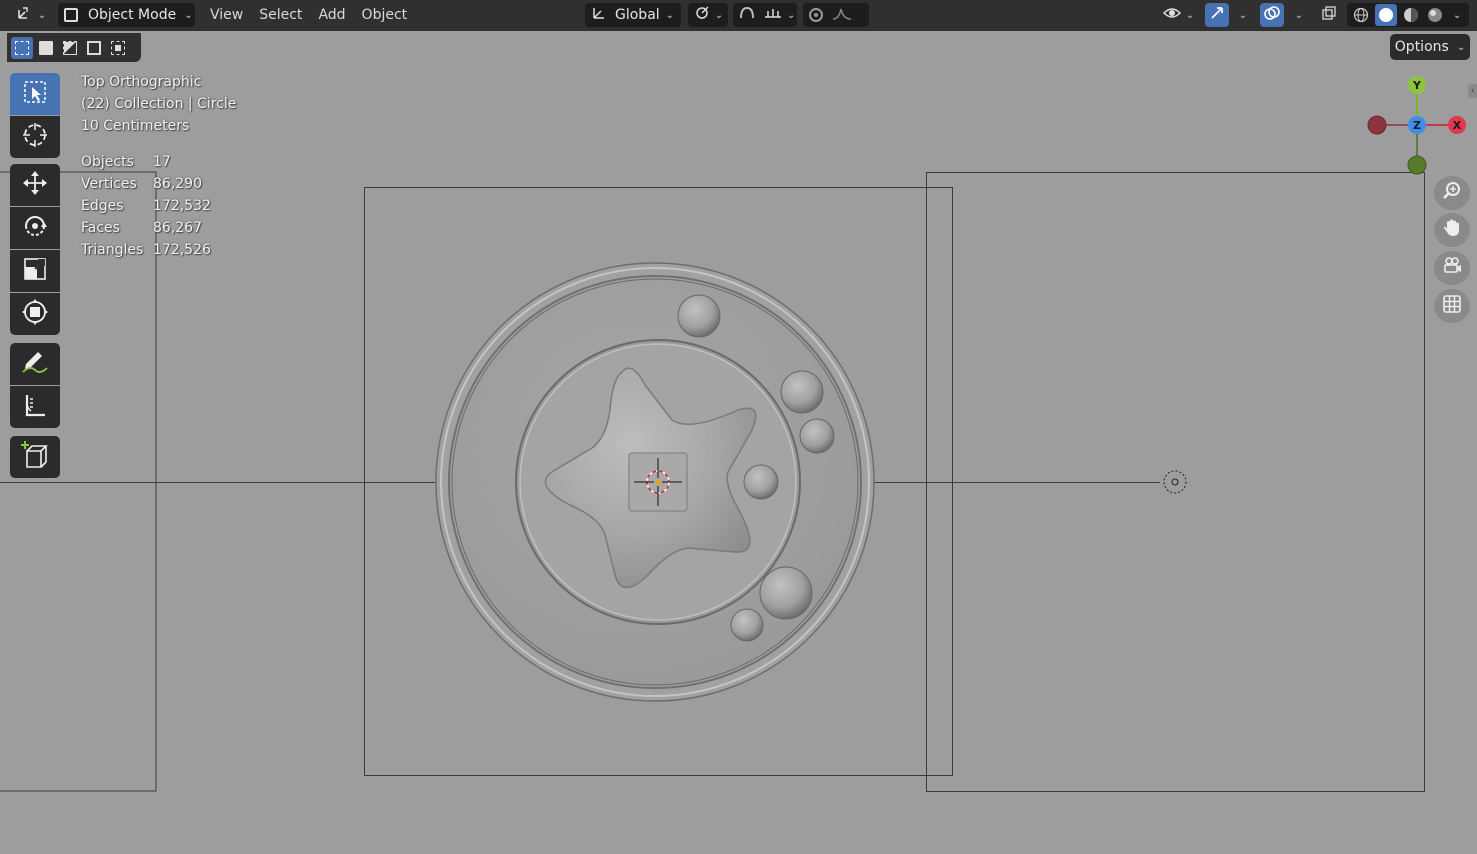 The image size is (1477, 854). What do you see at coordinates (177, 184) in the screenshot?
I see `stat-value: 86,290` at bounding box center [177, 184].